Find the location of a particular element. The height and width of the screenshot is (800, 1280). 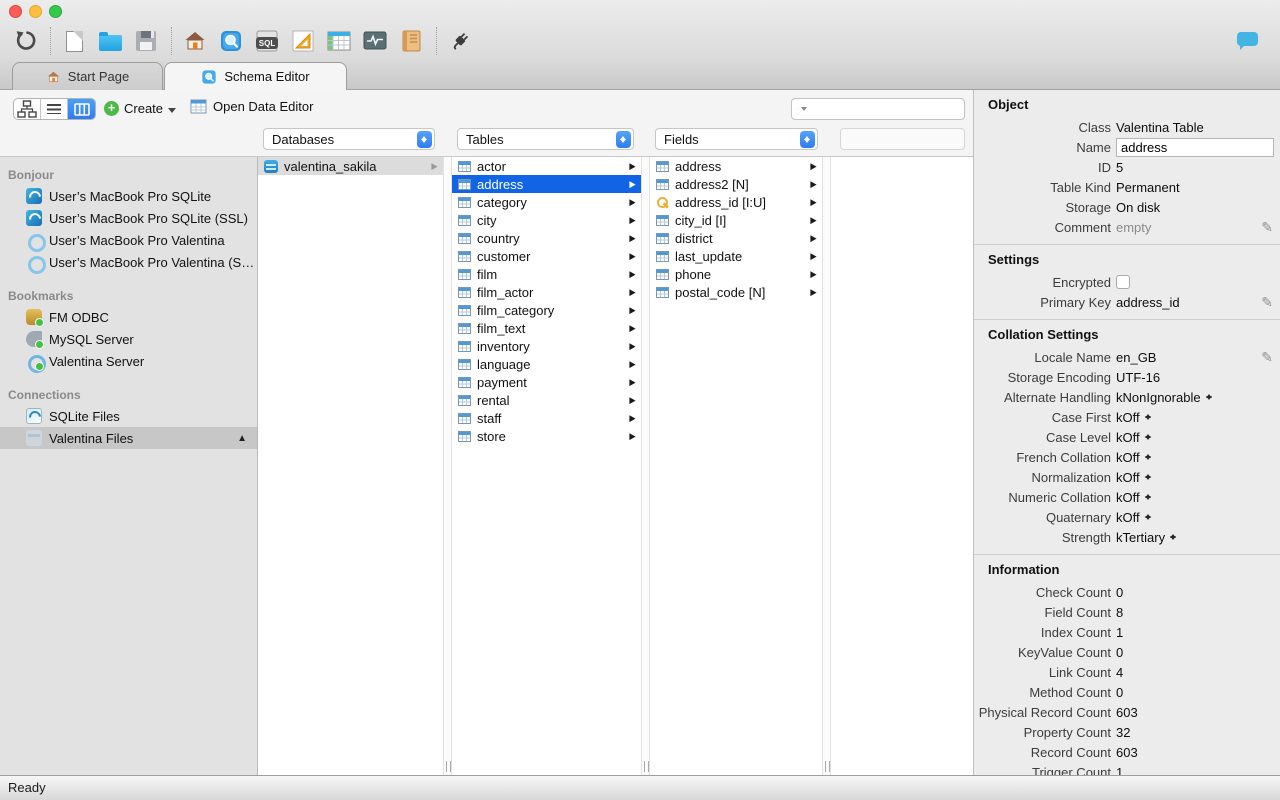

server-monitor-icon is located at coordinates (375, 41).